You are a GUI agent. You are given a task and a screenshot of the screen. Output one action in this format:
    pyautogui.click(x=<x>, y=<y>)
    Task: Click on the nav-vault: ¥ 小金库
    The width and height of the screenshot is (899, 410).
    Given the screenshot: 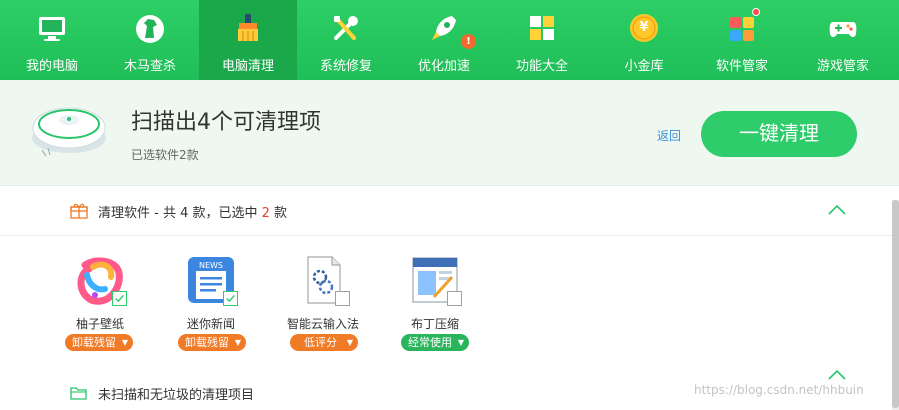 What is the action you would take?
    pyautogui.click(x=644, y=40)
    